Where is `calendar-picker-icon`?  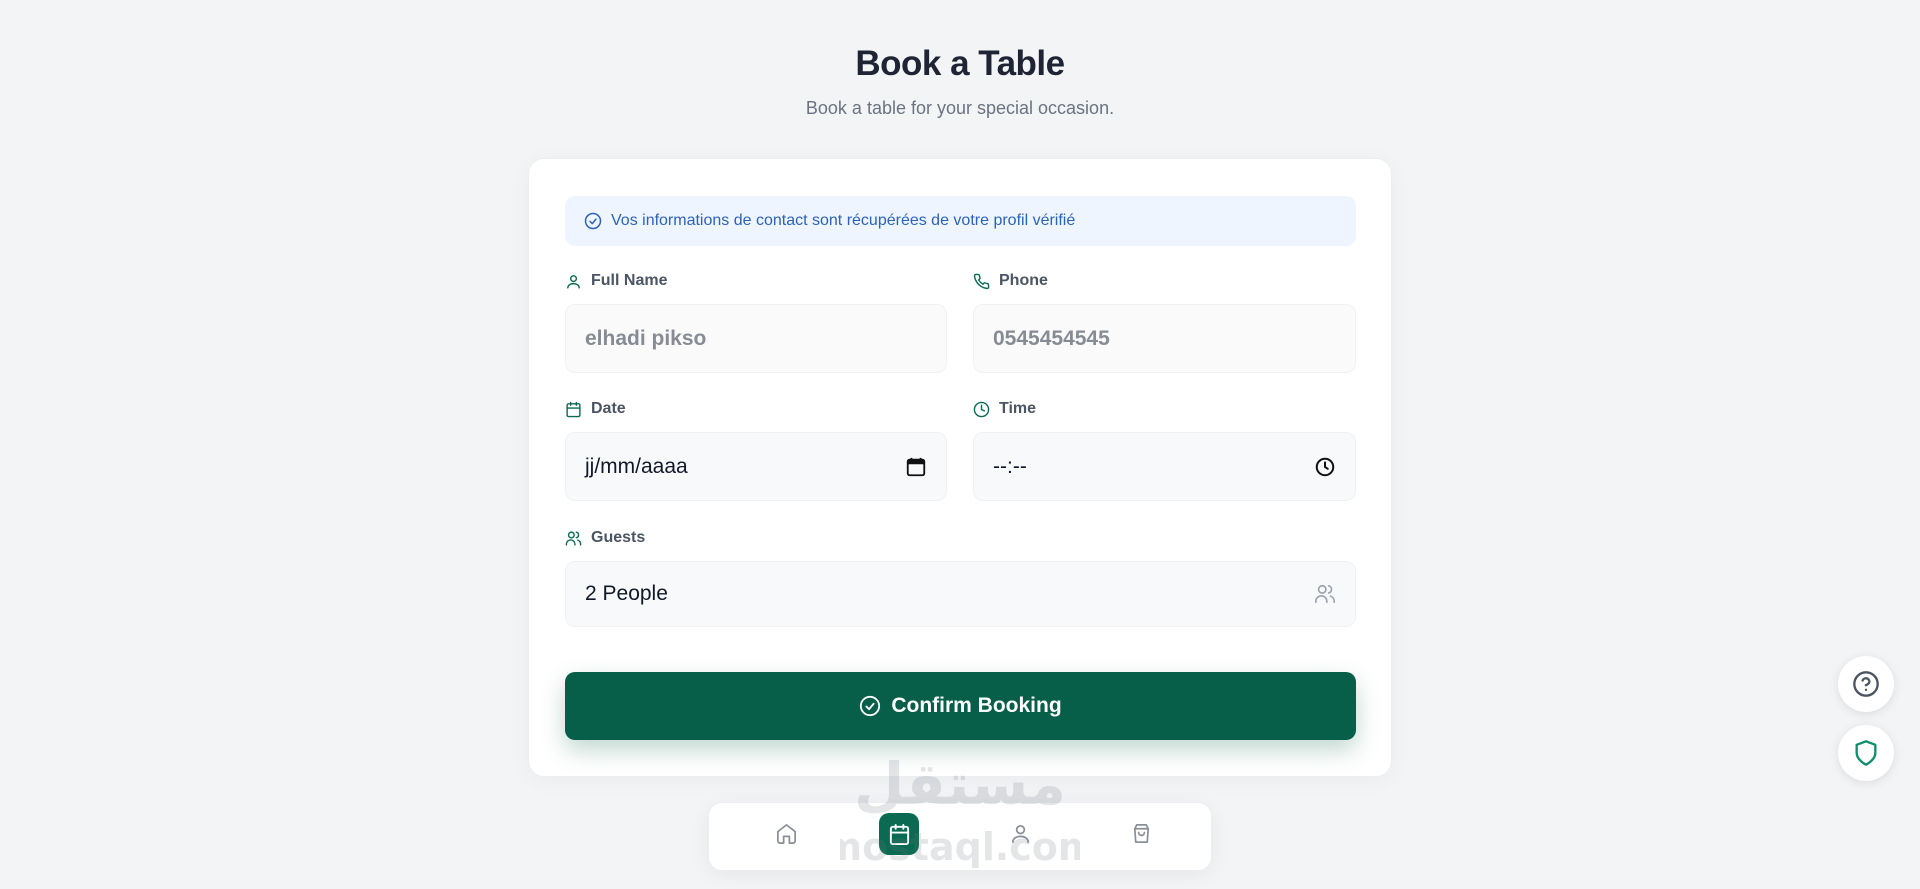 calendar-picker-icon is located at coordinates (916, 466).